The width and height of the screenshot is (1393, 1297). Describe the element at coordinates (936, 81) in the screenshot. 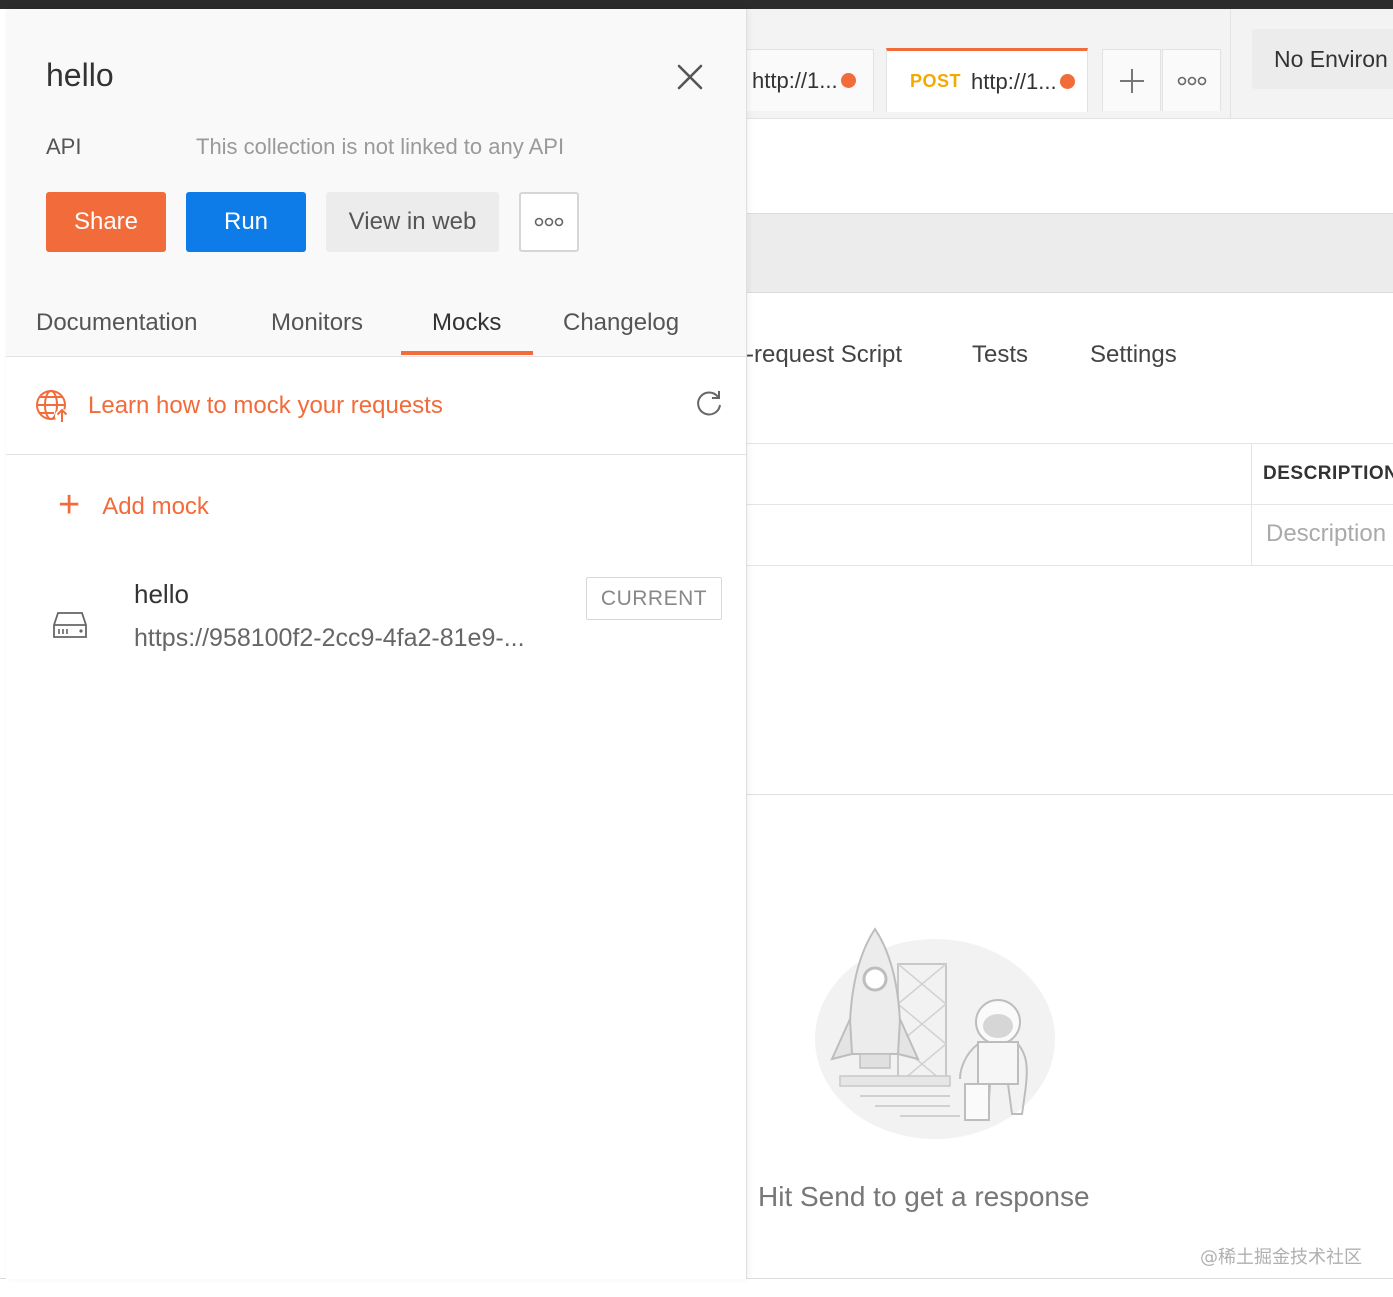

I see `request-method: POST` at that location.